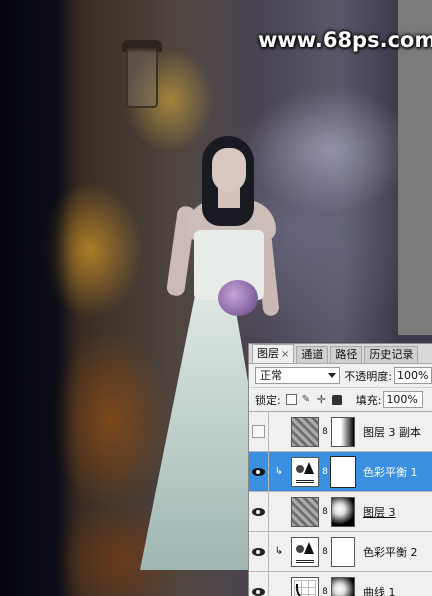  What do you see at coordinates (312, 354) in the screenshot?
I see `tab-channels: 通道` at bounding box center [312, 354].